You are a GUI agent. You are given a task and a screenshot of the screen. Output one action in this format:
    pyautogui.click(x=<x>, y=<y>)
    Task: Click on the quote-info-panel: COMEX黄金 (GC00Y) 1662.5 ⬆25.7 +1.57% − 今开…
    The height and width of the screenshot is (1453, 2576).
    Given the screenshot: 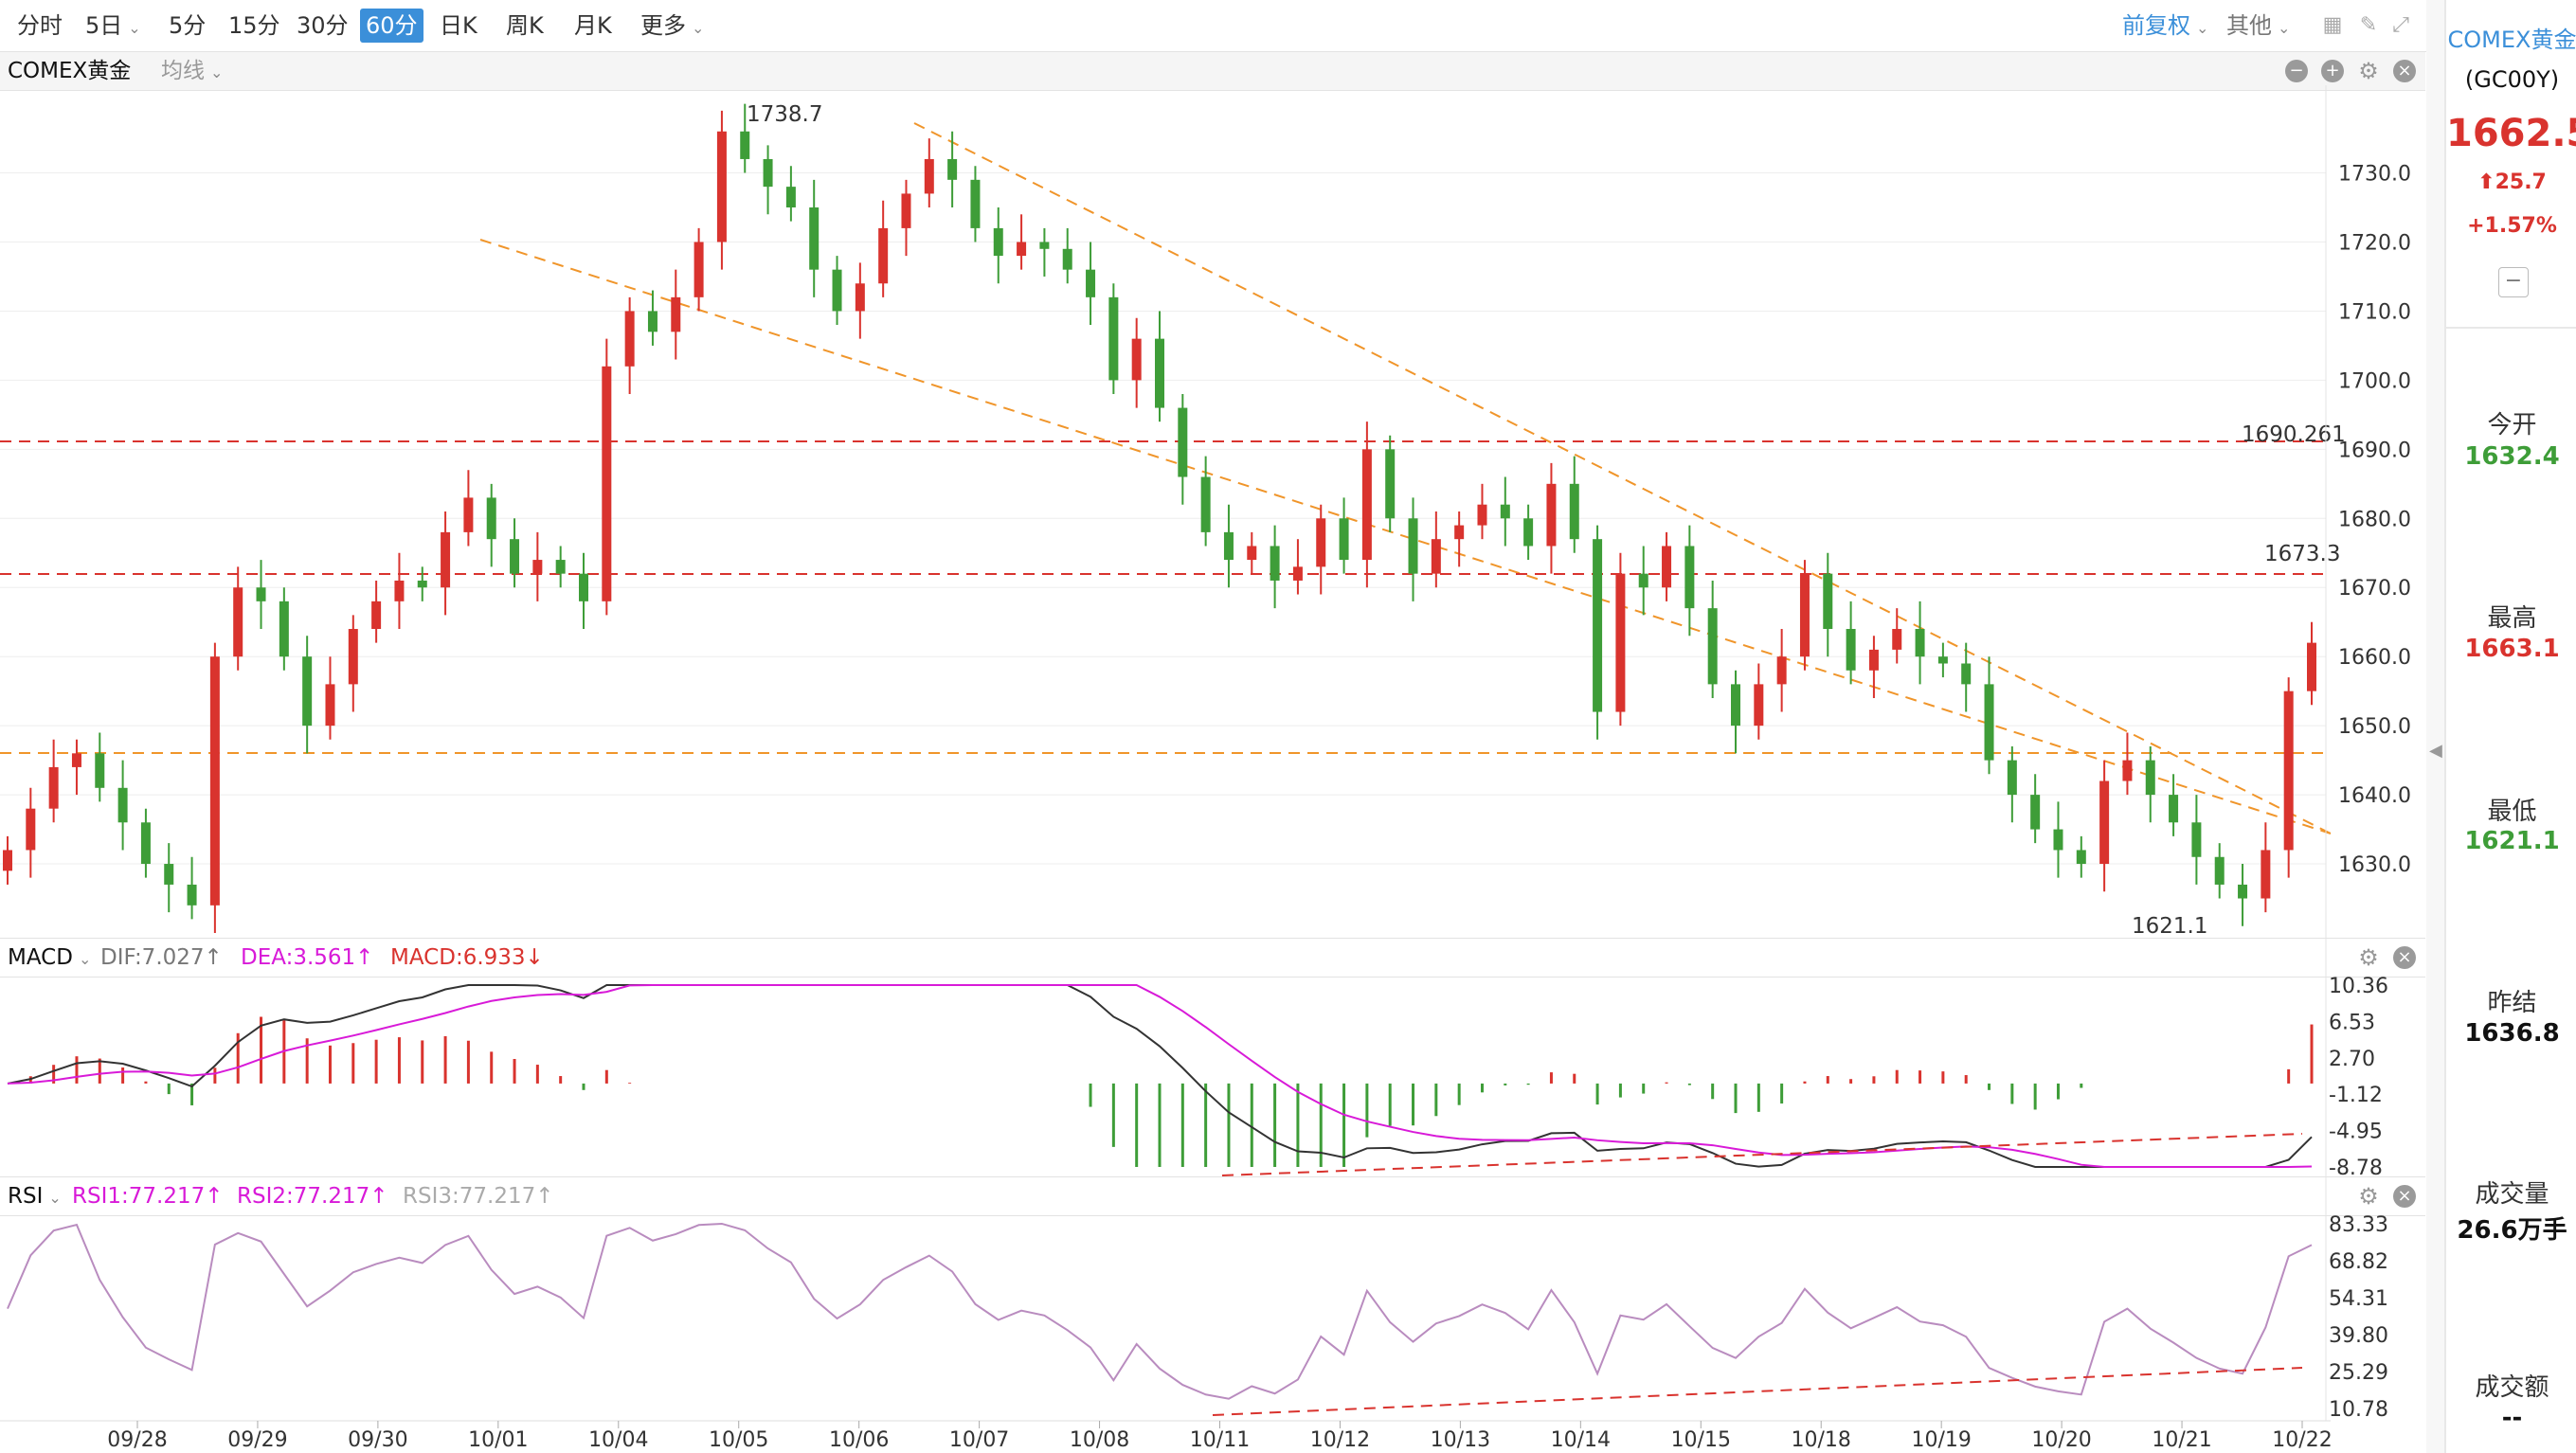 What is the action you would take?
    pyautogui.click(x=2510, y=726)
    